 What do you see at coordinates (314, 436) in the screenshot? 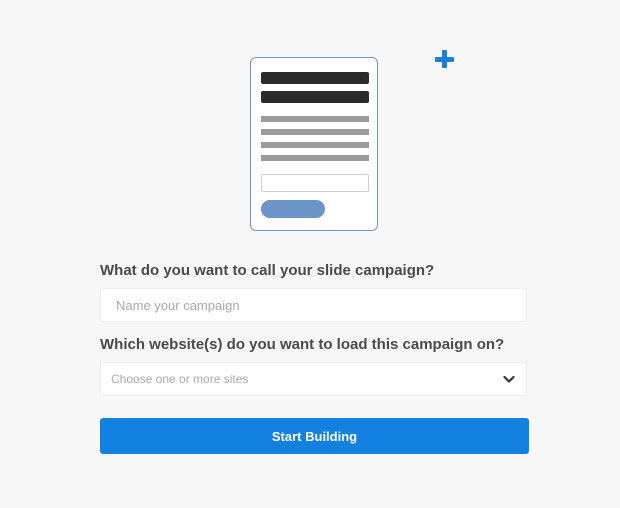
I see `start-building-button: Start Building` at bounding box center [314, 436].